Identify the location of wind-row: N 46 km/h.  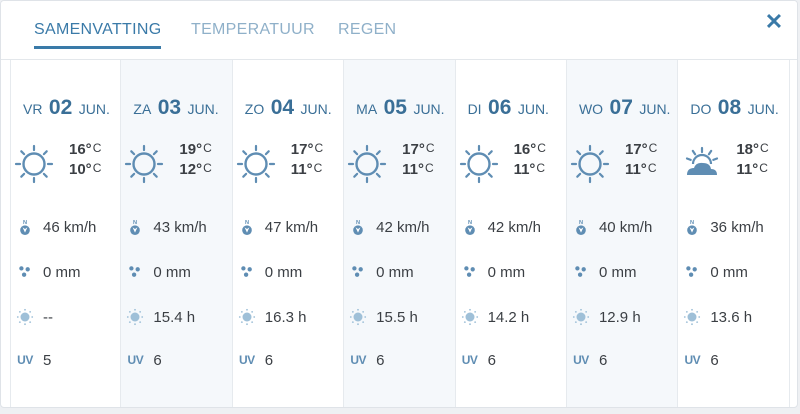
(55, 227).